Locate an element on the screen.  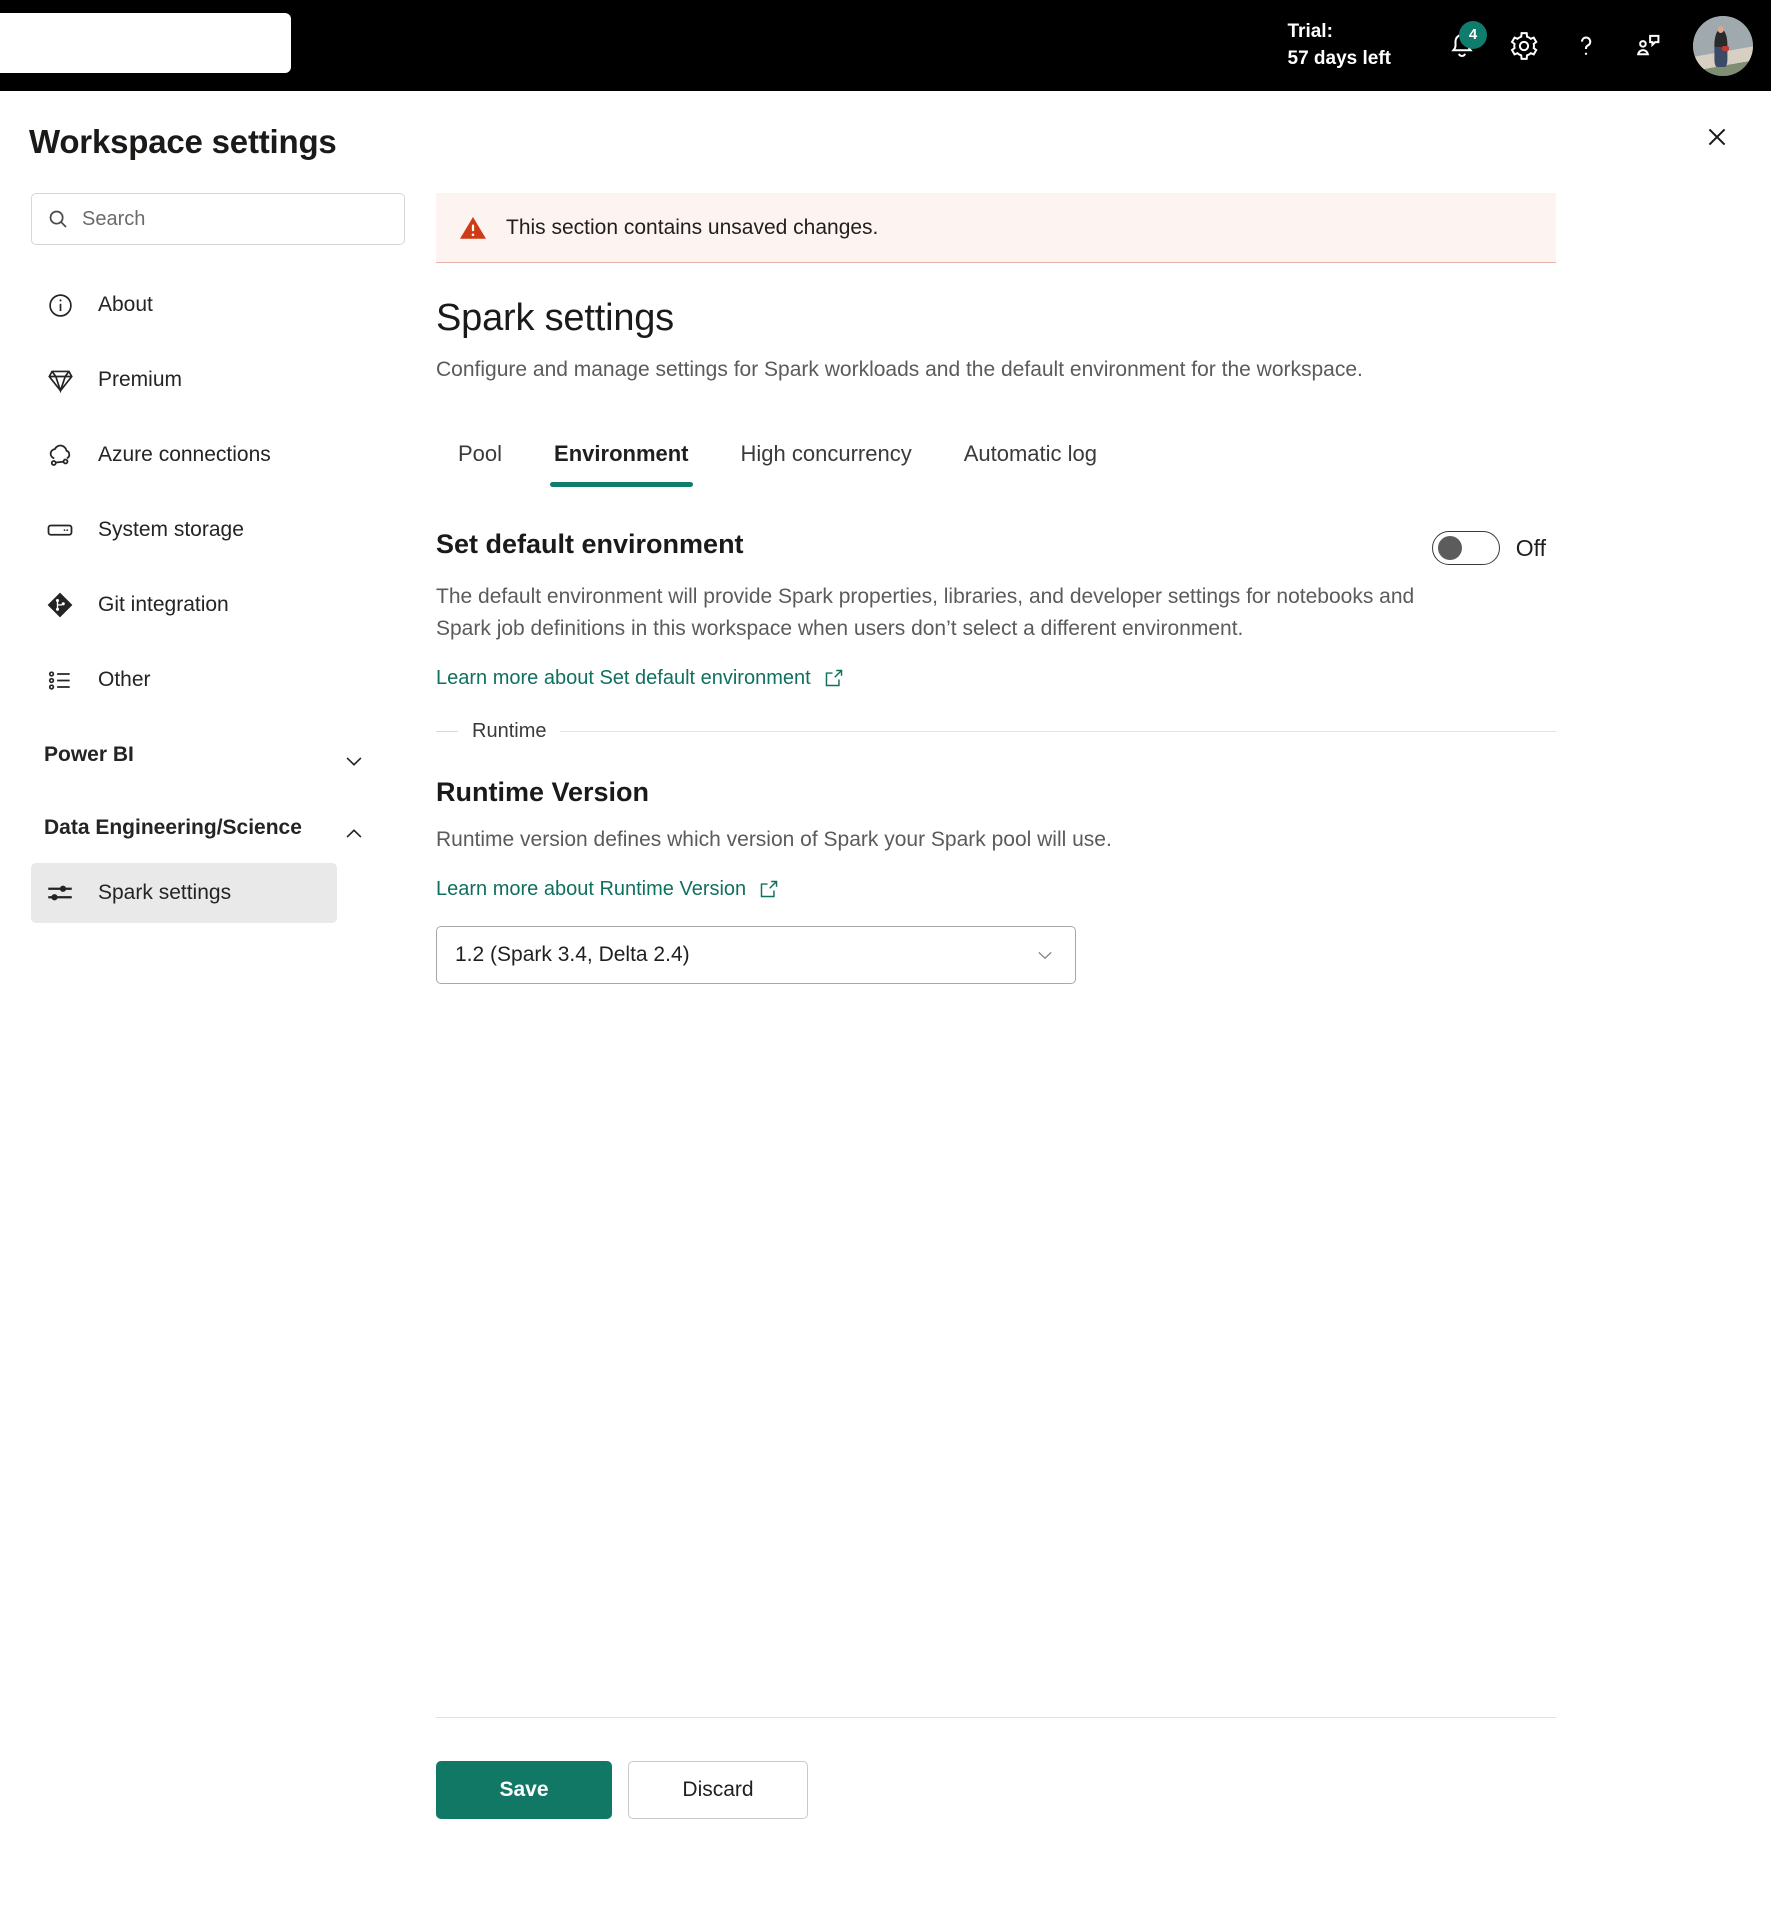
sidebar-item-label: System storage is located at coordinates (171, 529).